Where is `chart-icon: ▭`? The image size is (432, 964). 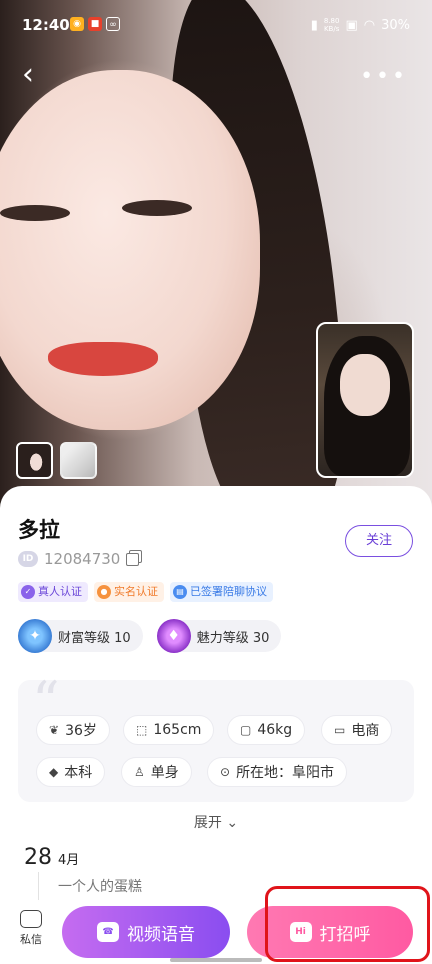 chart-icon: ▭ is located at coordinates (340, 730).